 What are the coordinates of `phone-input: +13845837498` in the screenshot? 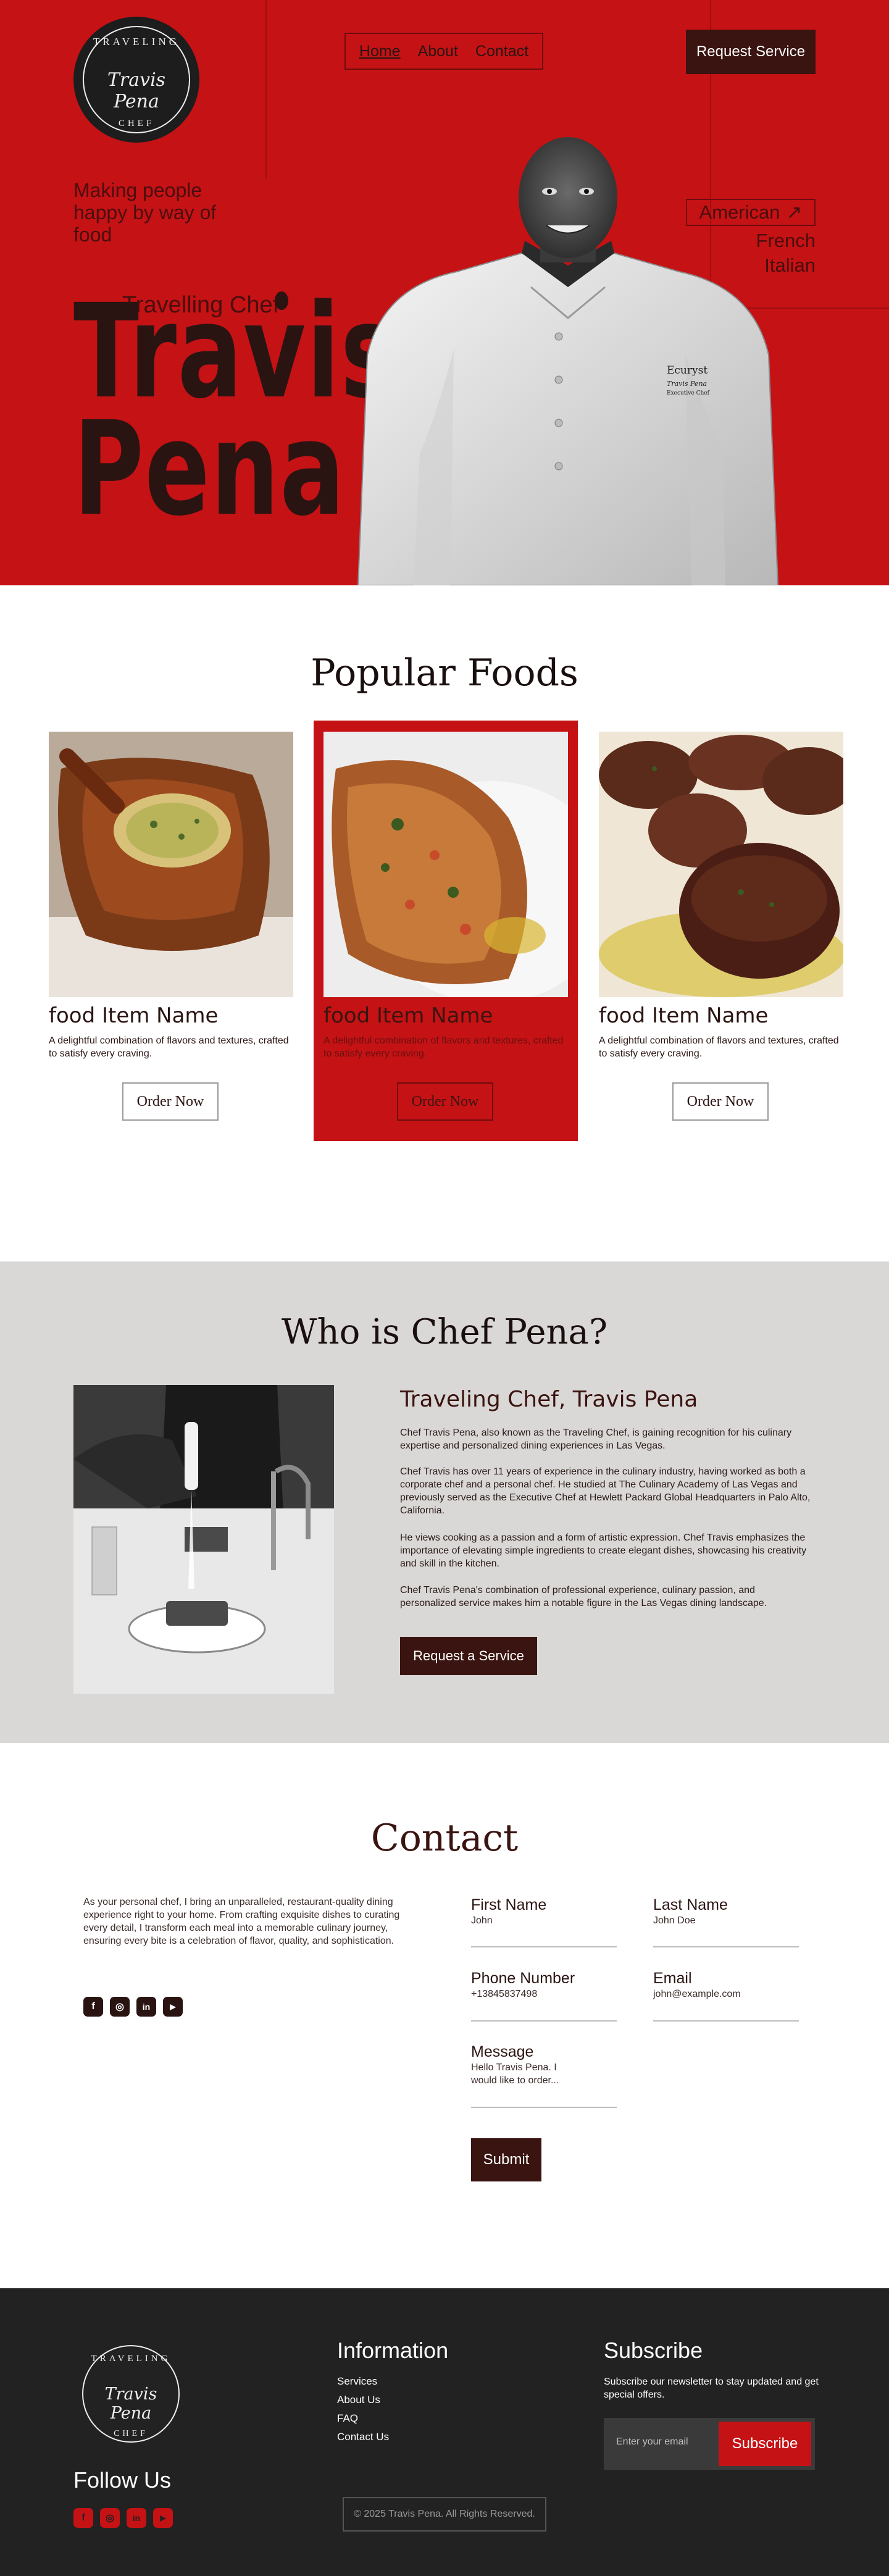 It's located at (504, 1994).